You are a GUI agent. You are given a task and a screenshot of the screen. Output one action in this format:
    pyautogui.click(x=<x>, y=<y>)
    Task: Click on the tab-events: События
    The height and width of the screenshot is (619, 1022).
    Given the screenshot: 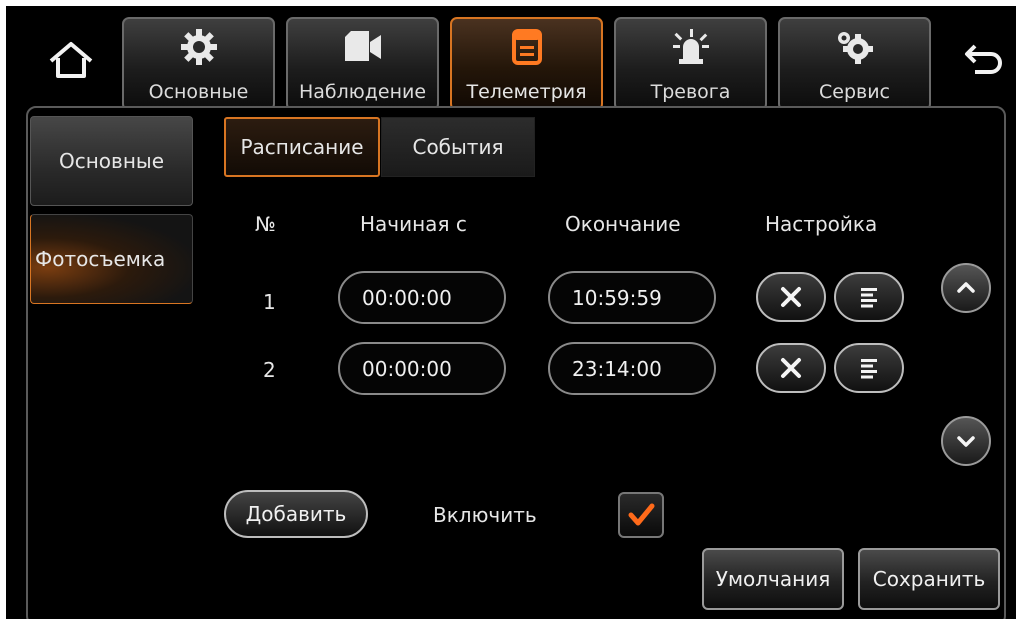 What is the action you would take?
    pyautogui.click(x=458, y=147)
    